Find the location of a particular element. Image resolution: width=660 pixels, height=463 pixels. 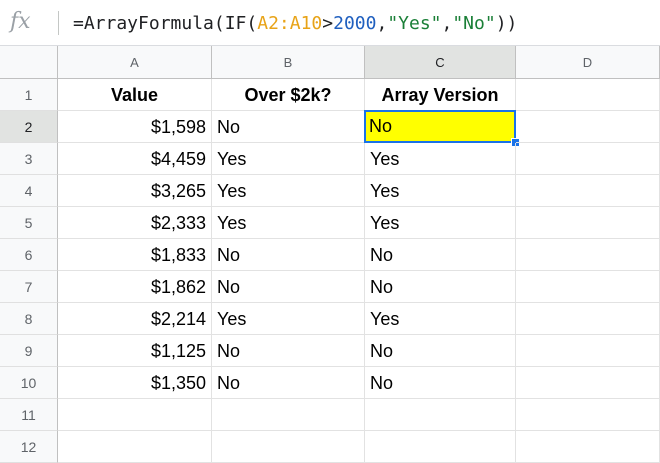

select-all-corner is located at coordinates (29, 62).